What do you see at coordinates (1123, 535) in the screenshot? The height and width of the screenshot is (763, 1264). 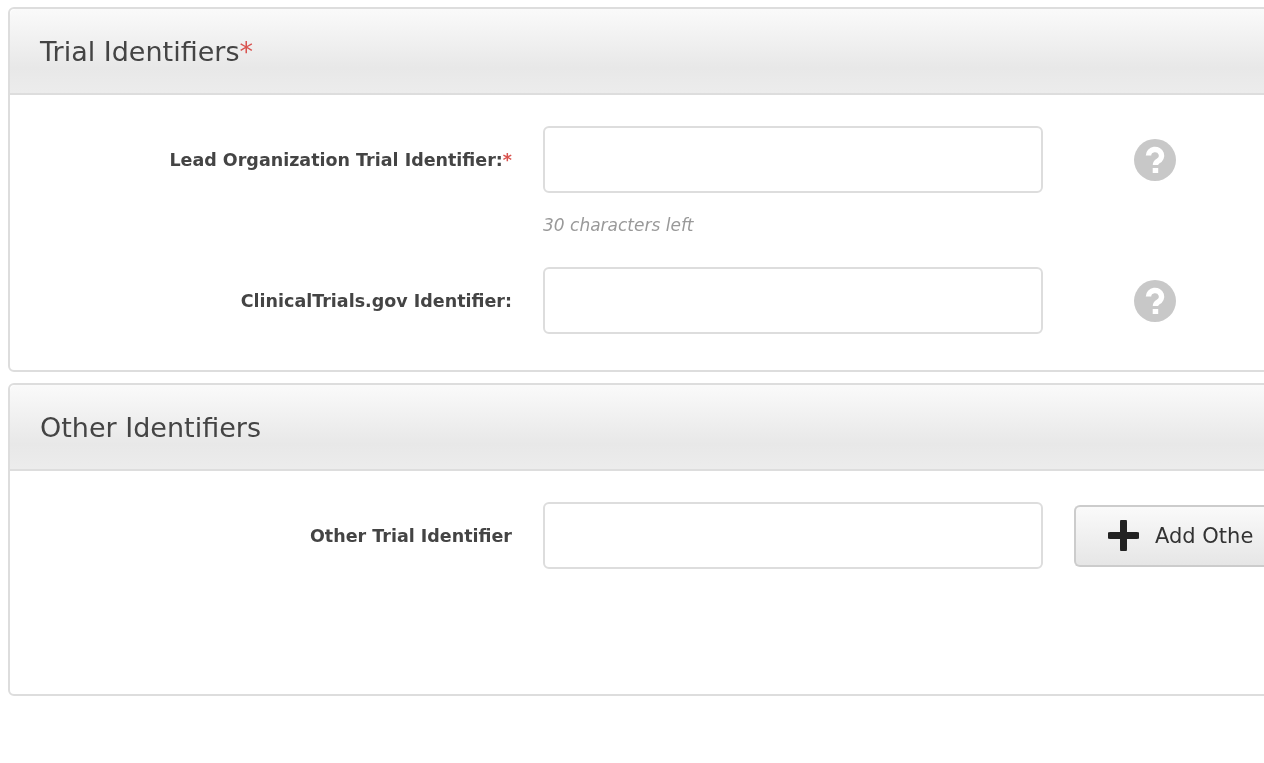 I see `plus-icon` at bounding box center [1123, 535].